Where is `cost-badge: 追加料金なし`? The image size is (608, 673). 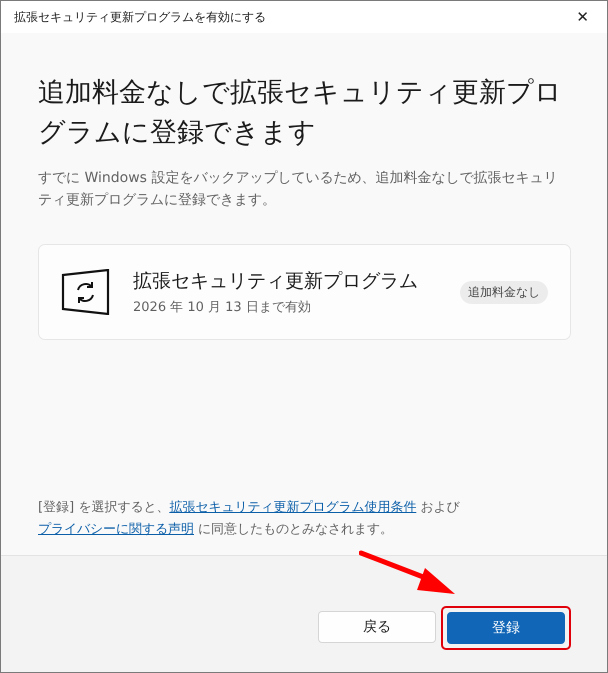 cost-badge: 追加料金なし is located at coordinates (504, 292).